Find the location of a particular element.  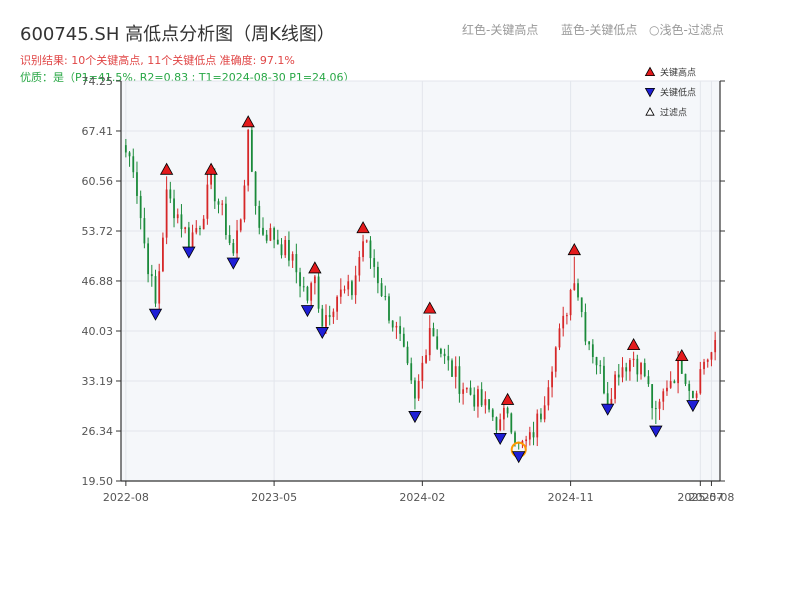

y-tick-label: 40.03 is located at coordinates (98, 331).